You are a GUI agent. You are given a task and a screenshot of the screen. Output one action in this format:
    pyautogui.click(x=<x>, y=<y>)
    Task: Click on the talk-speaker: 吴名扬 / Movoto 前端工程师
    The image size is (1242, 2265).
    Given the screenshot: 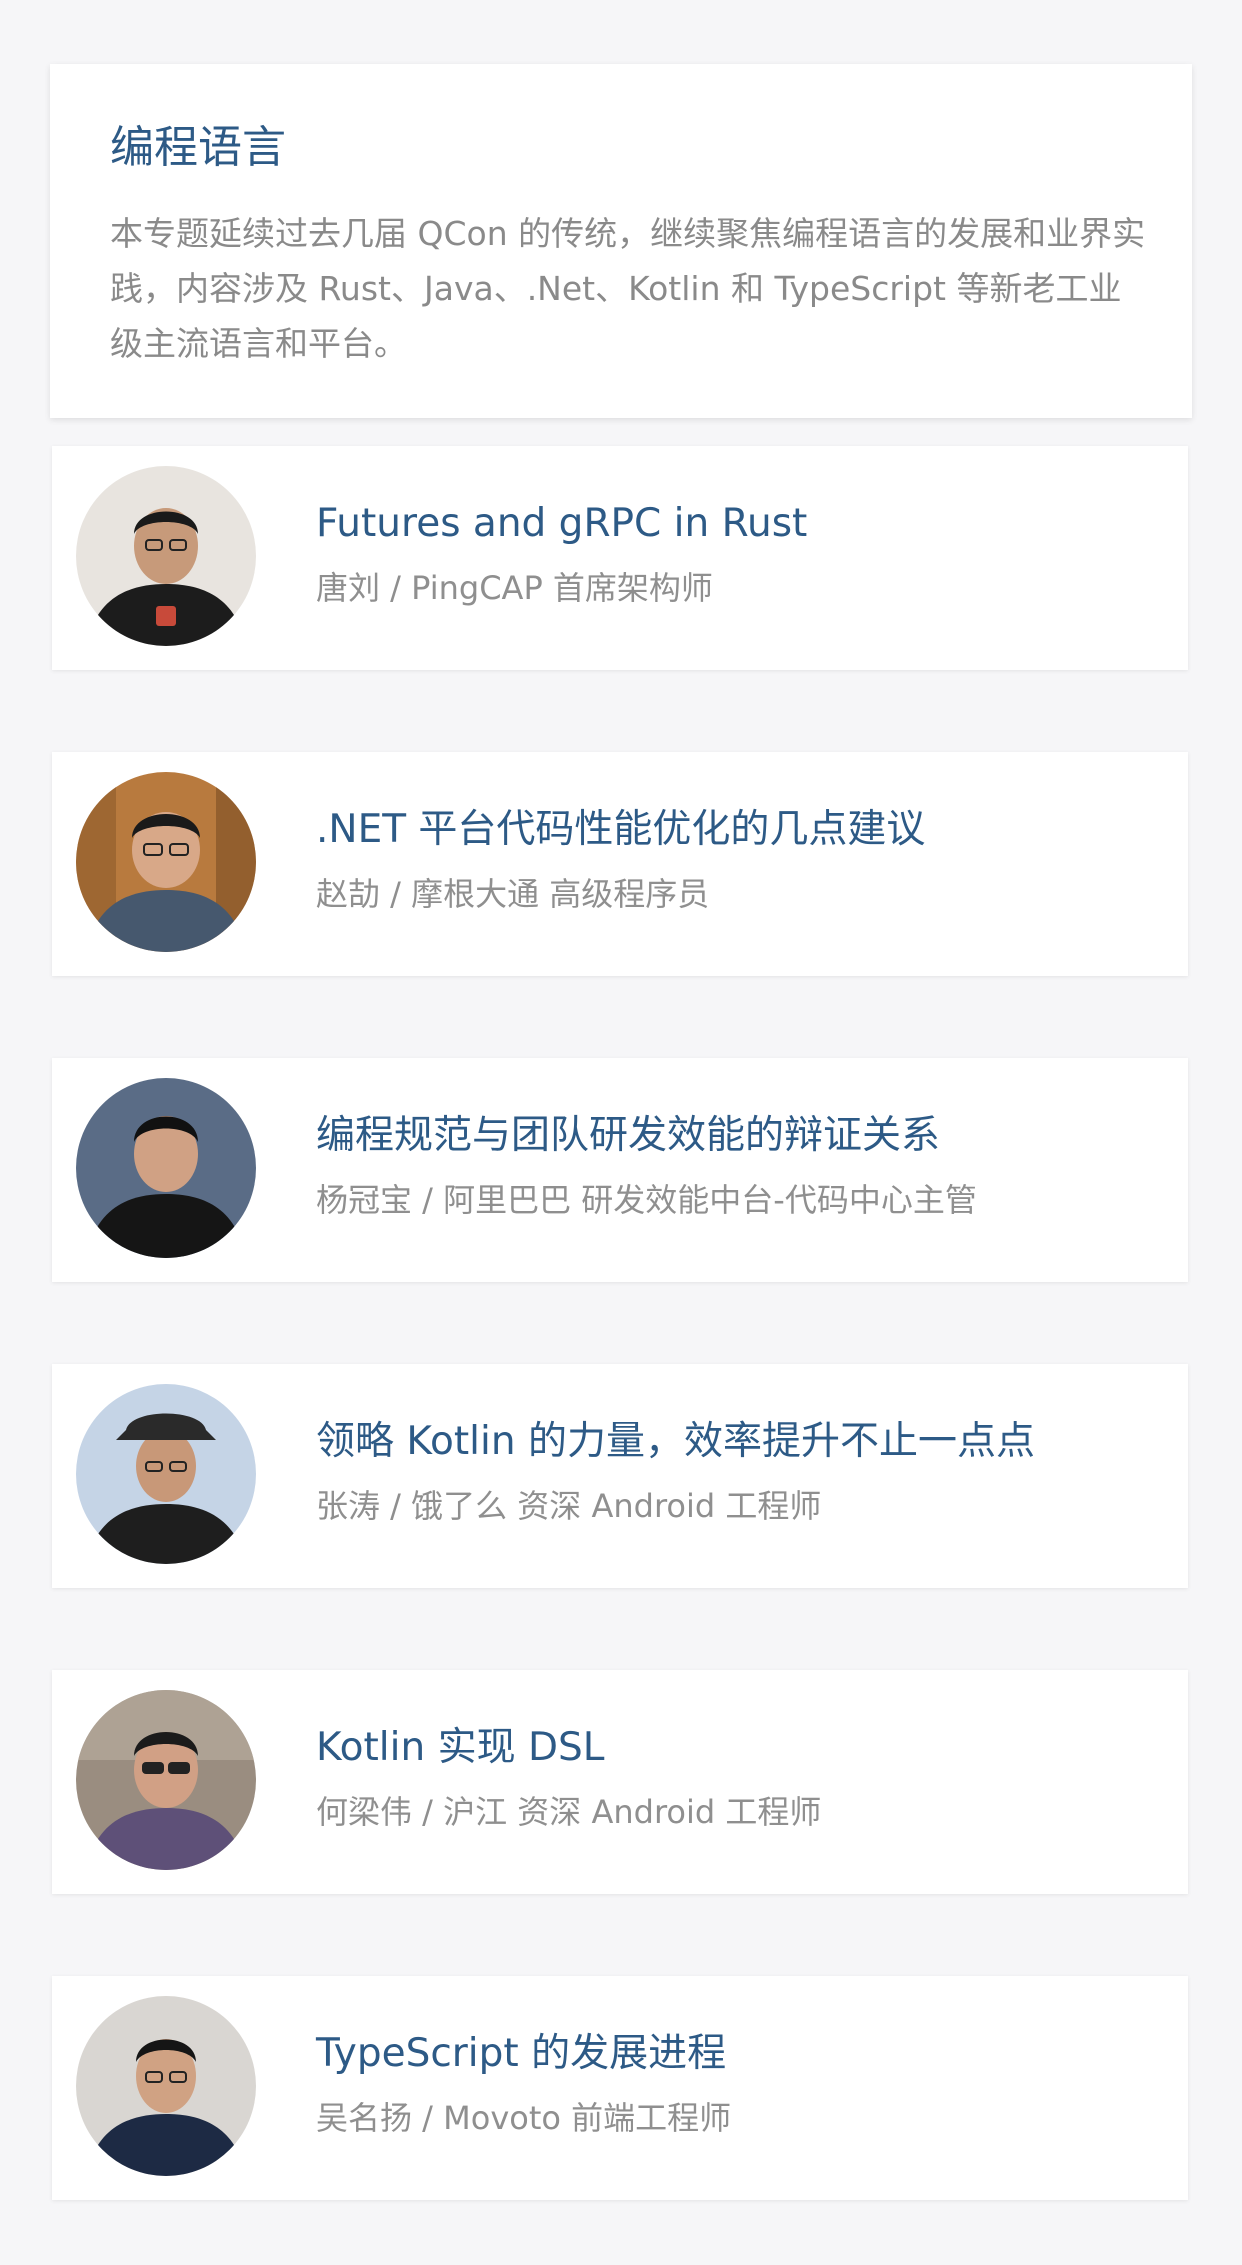 What is the action you would take?
    pyautogui.click(x=524, y=2118)
    